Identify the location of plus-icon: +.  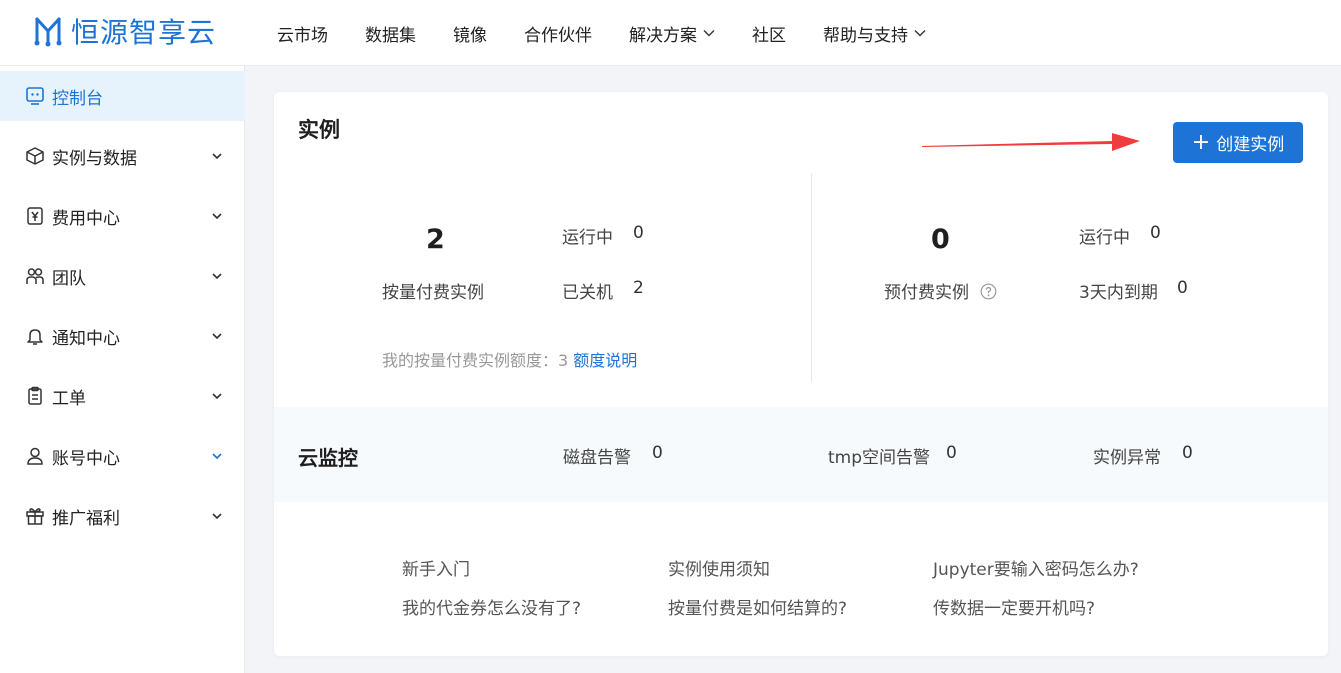
(1201, 142).